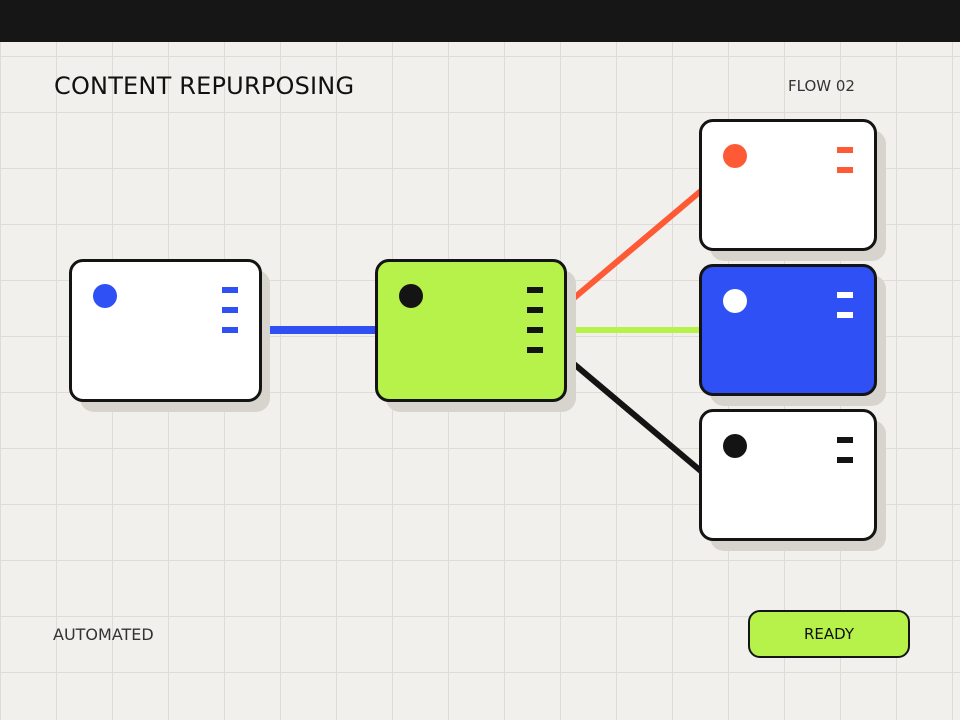 This screenshot has width=960, height=720. What do you see at coordinates (735, 156) in the screenshot?
I see `node-output-orange-dot` at bounding box center [735, 156].